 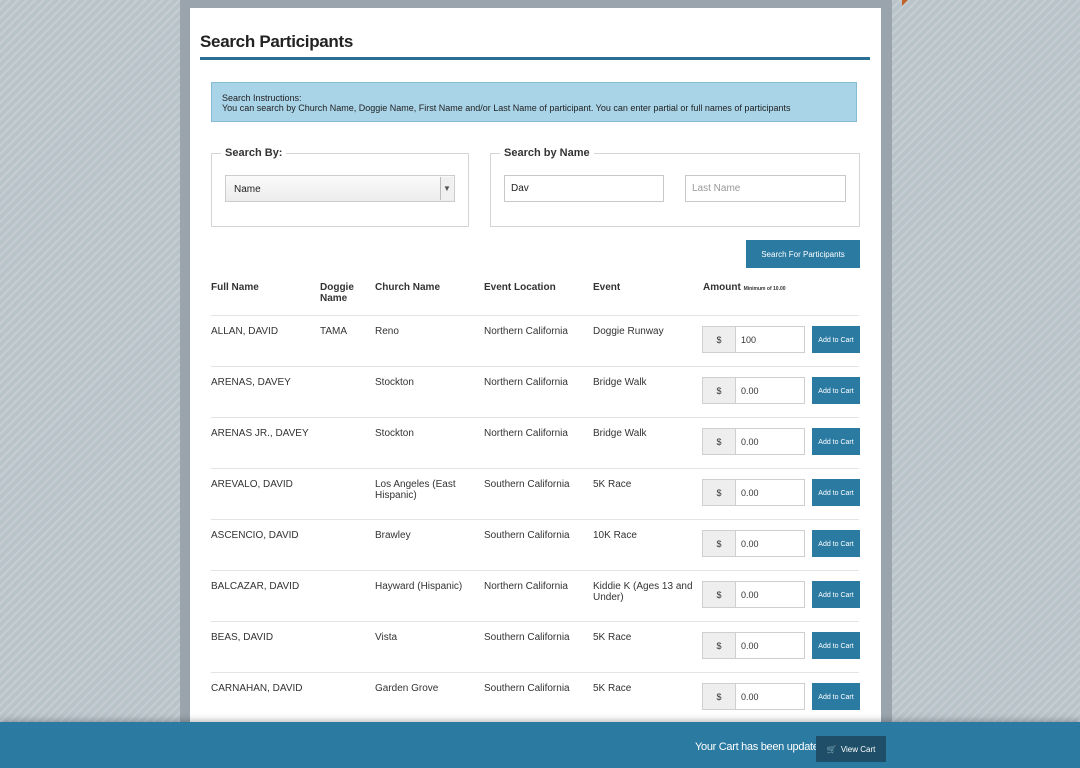 What do you see at coordinates (584, 188) in the screenshot?
I see `first-name-input` at bounding box center [584, 188].